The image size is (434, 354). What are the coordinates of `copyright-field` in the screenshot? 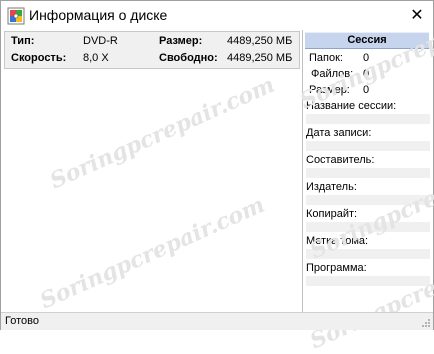 It's located at (368, 227).